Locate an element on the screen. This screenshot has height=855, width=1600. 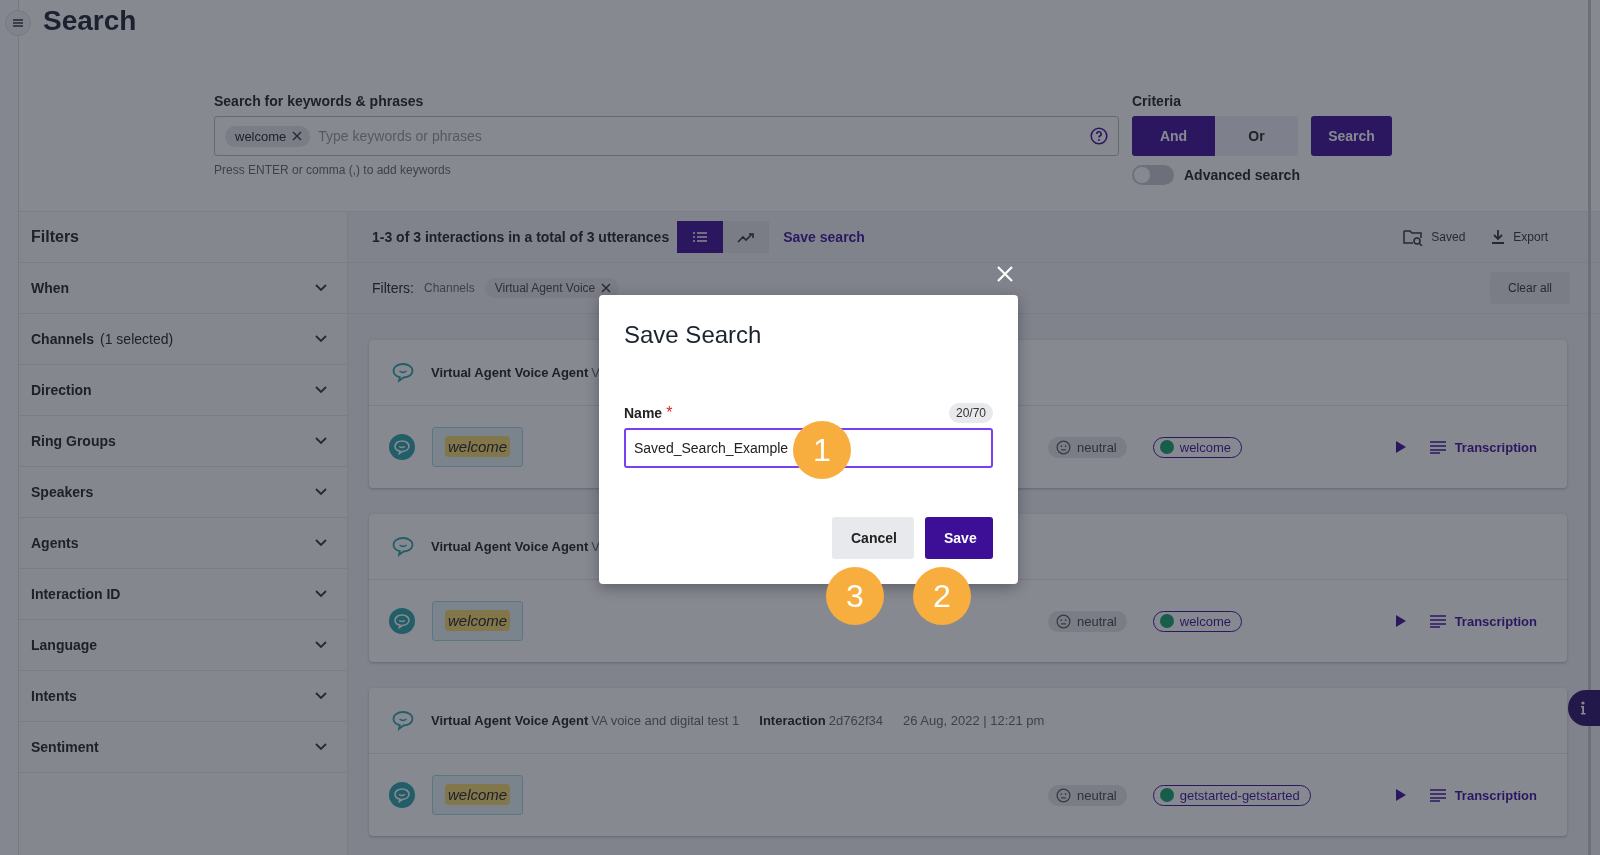
criteria-option: Or is located at coordinates (1256, 136).